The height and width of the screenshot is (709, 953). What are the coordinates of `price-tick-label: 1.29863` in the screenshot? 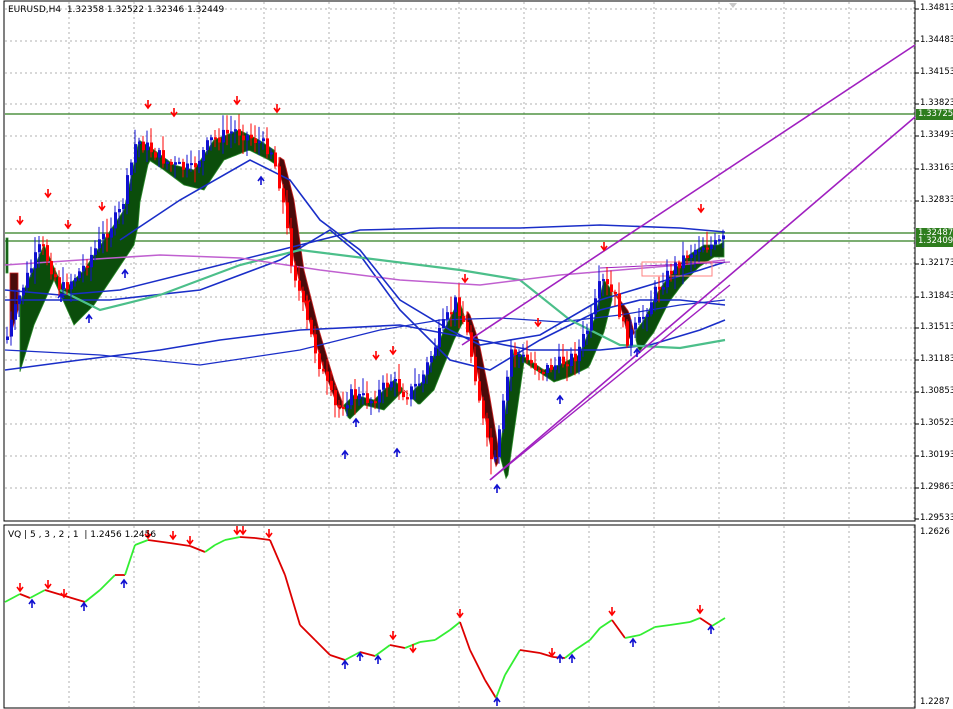 It's located at (936, 487).